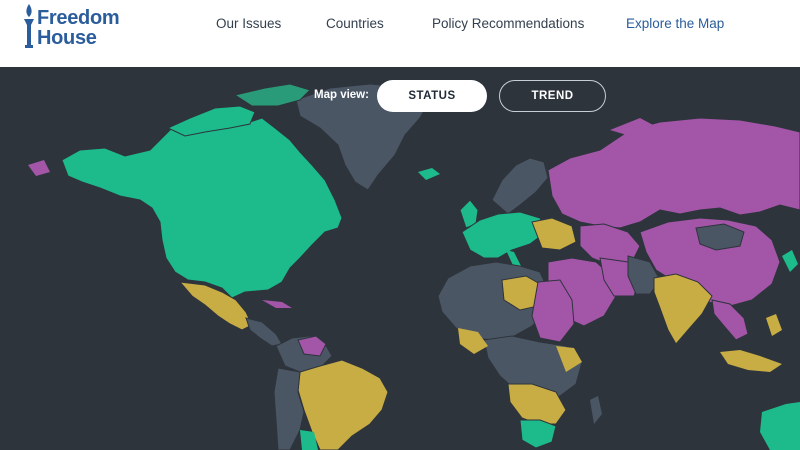 This screenshot has width=800, height=450. I want to click on trend-toggle-button: TREND, so click(552, 96).